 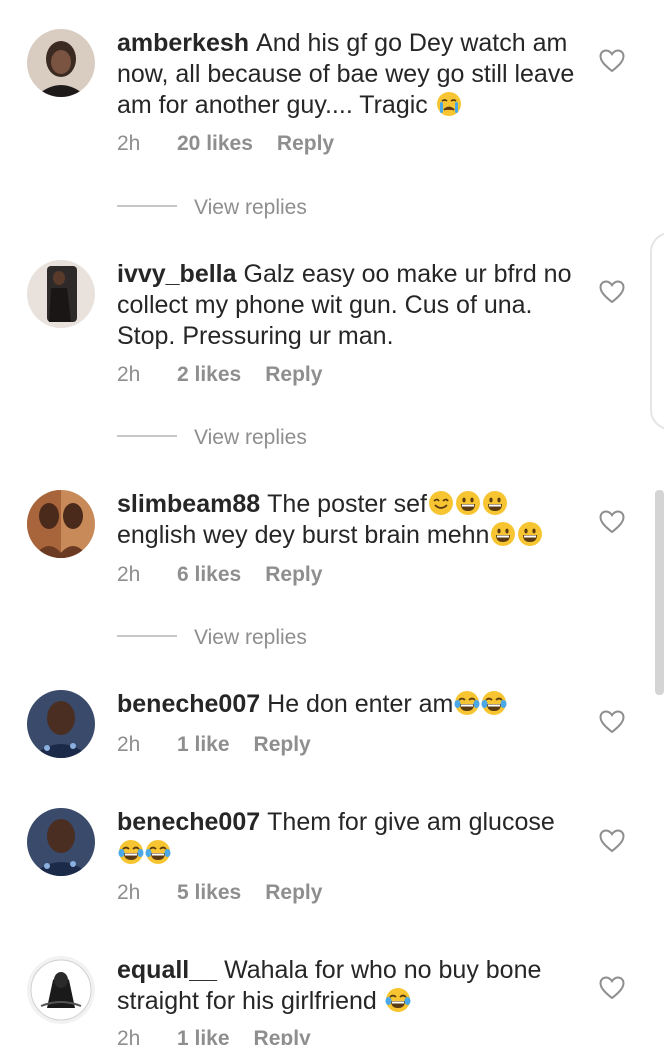 What do you see at coordinates (188, 504) in the screenshot?
I see `comment-username: slimbeam88` at bounding box center [188, 504].